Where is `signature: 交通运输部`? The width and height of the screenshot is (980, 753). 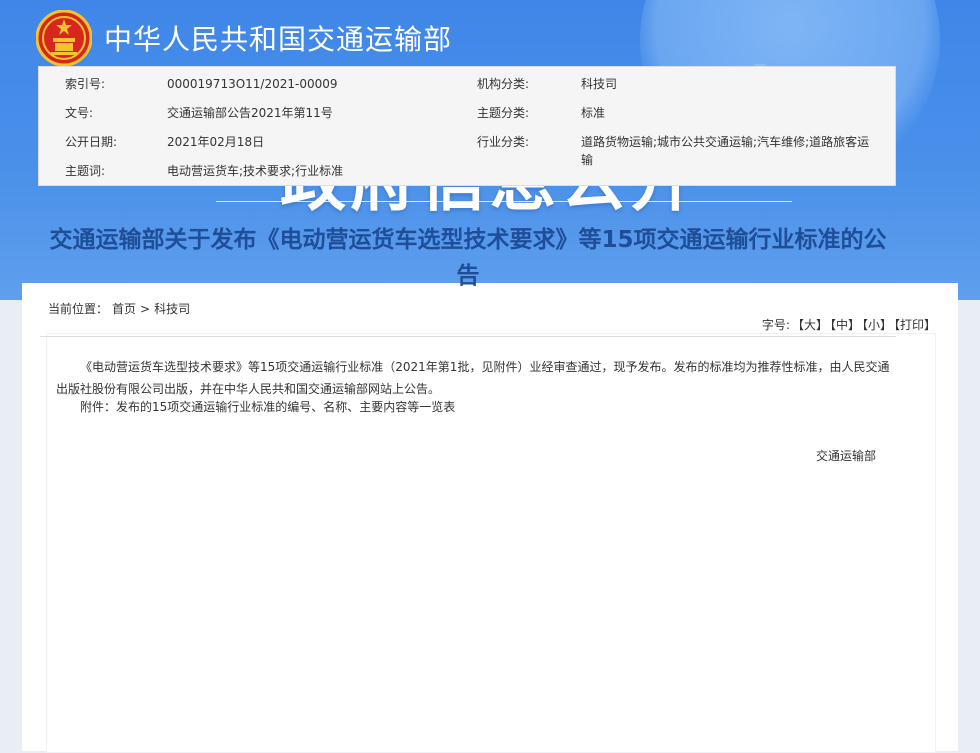 signature: 交通运输部 is located at coordinates (846, 456).